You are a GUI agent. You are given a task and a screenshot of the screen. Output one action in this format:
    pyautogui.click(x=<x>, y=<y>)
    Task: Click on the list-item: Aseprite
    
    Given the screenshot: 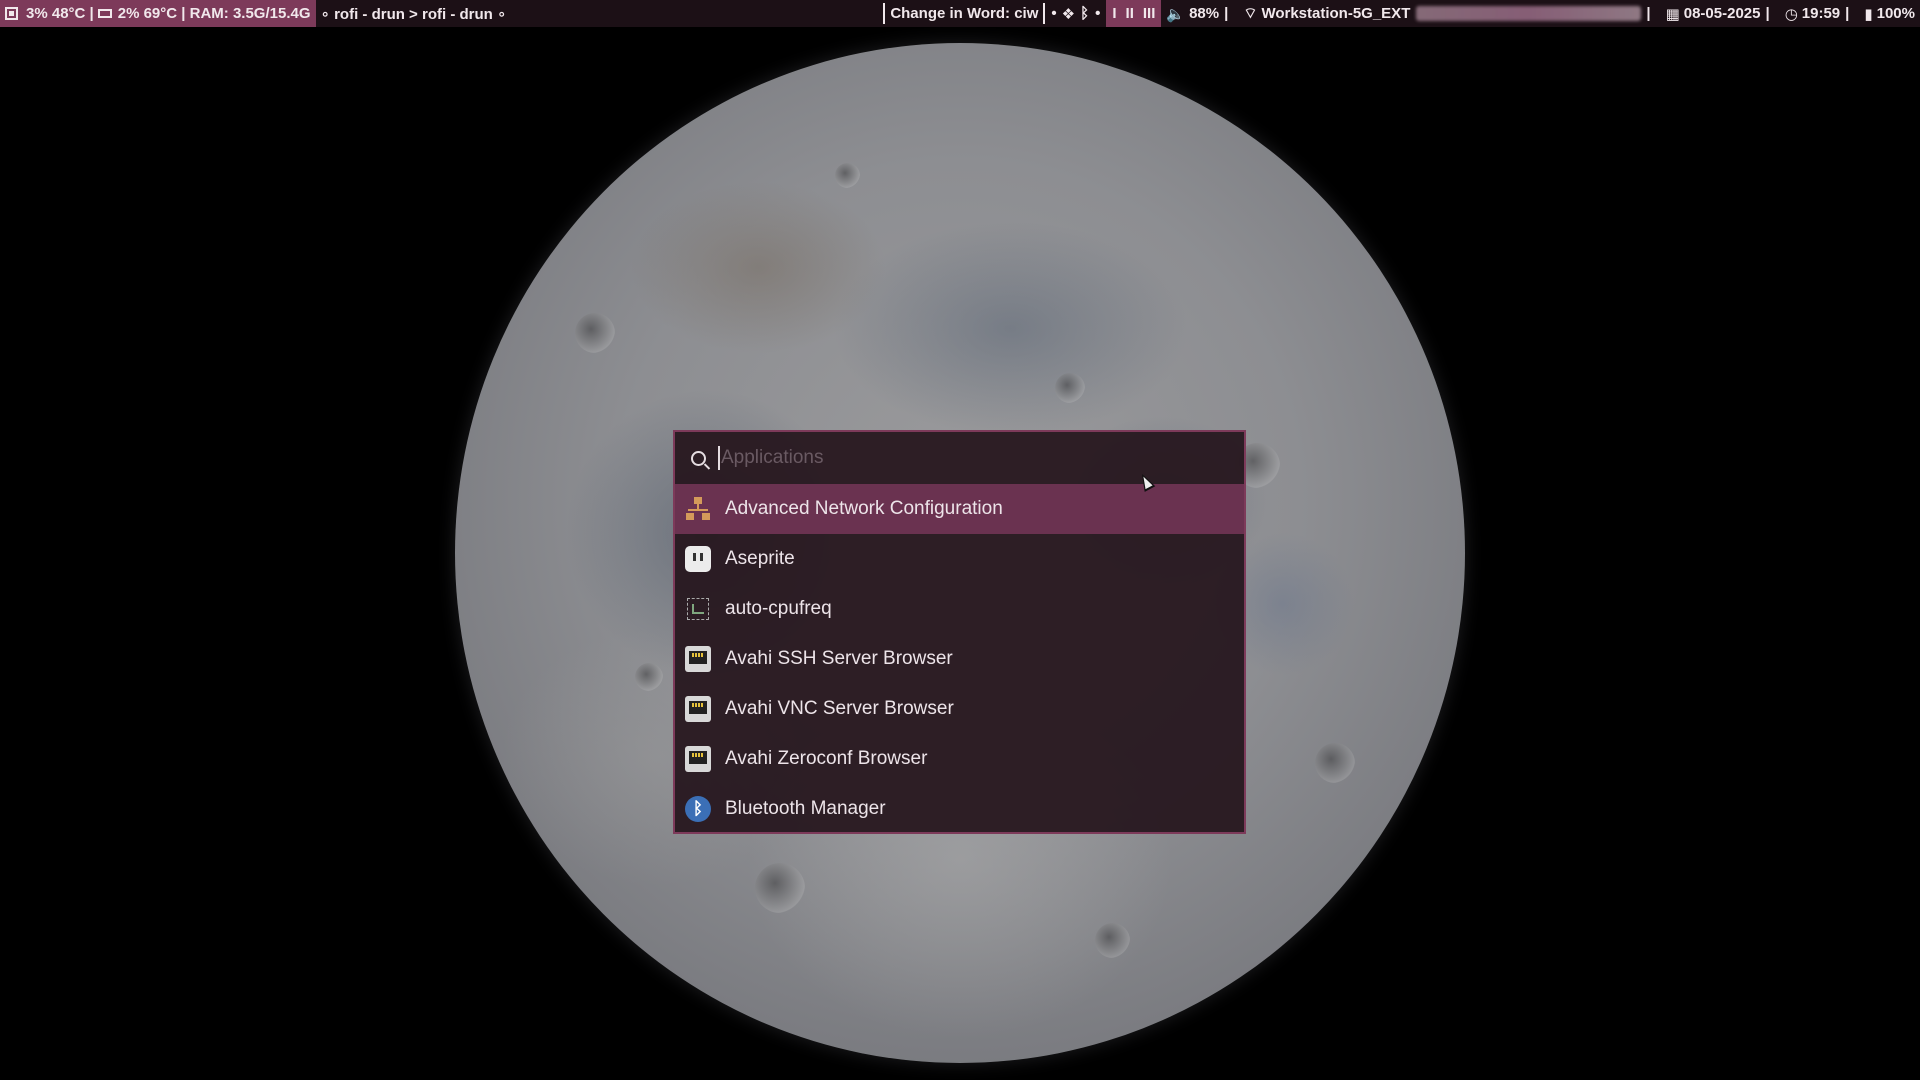 What is the action you would take?
    pyautogui.click(x=959, y=559)
    